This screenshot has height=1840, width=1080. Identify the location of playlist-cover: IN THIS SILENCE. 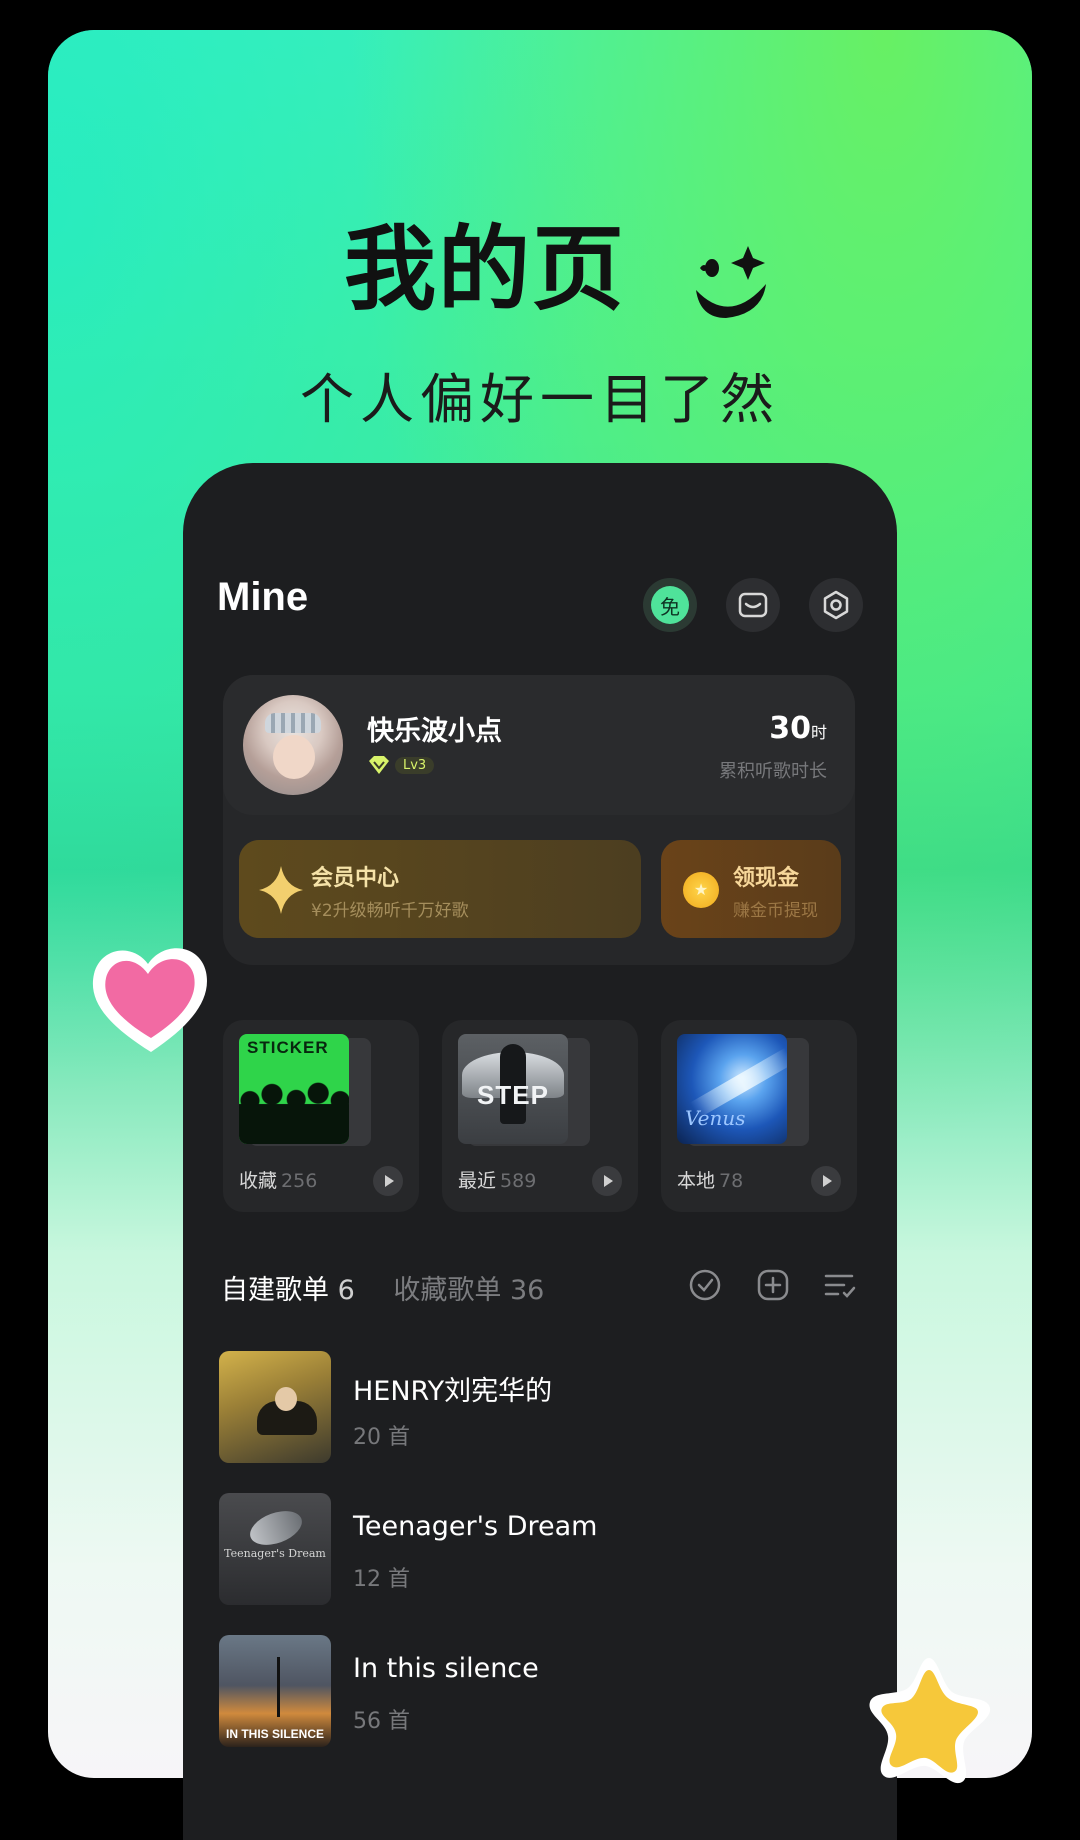
(275, 1691).